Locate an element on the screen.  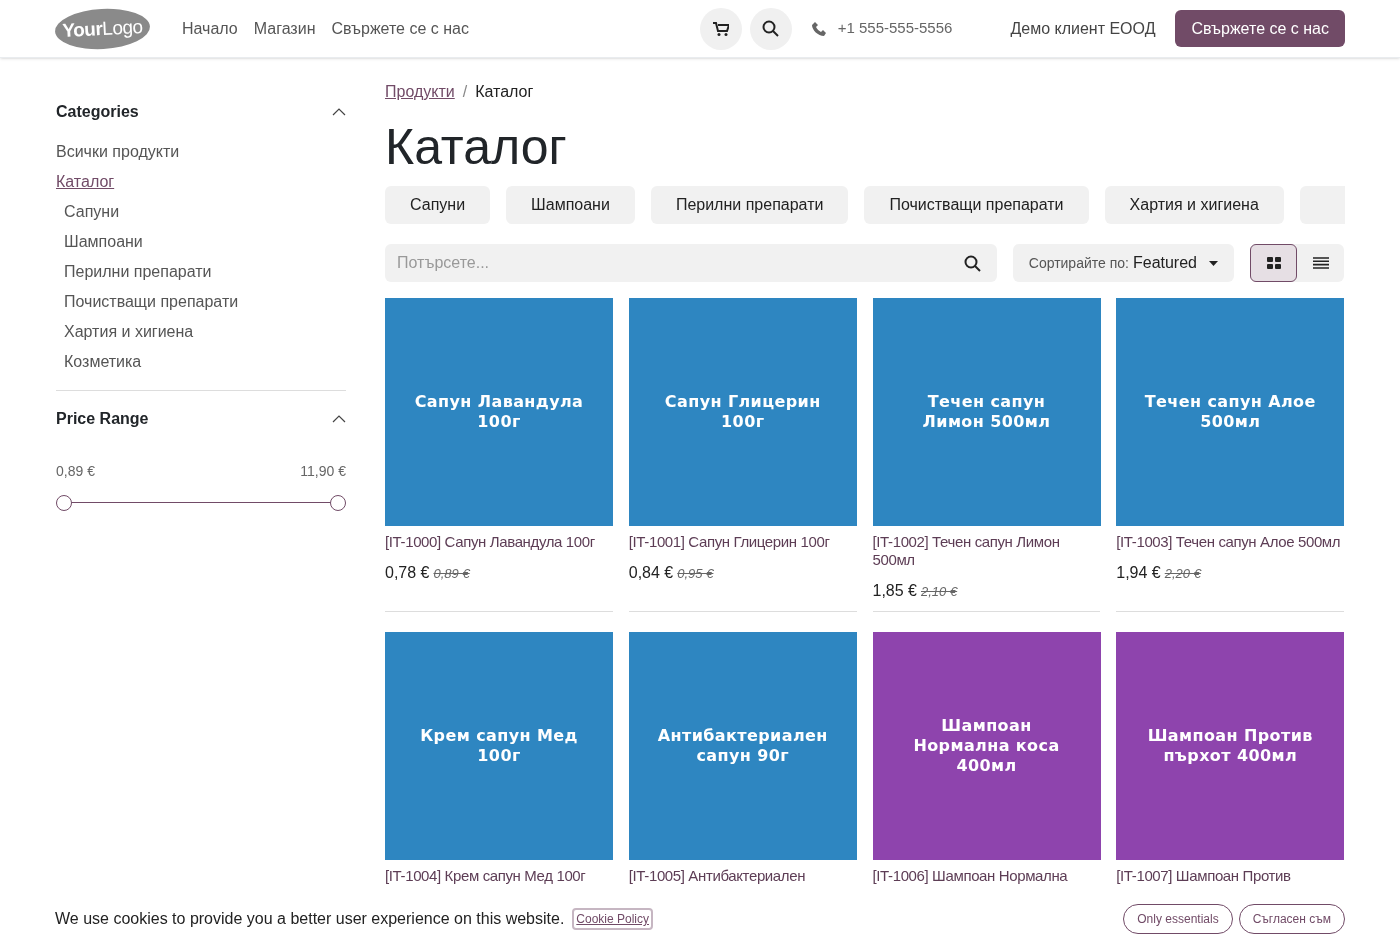
contact-button: Свържете се с нас is located at coordinates (1260, 28).